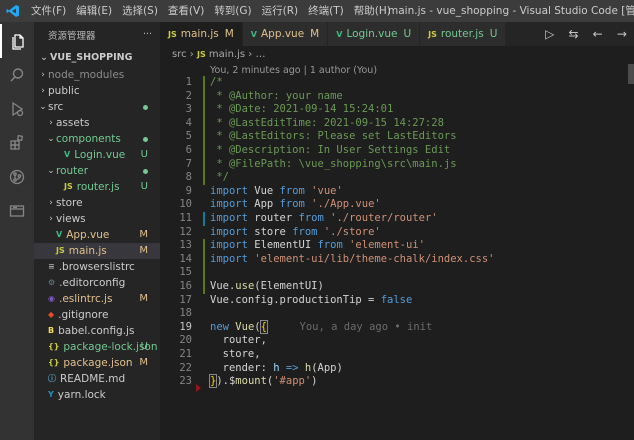 The image size is (634, 440). Describe the element at coordinates (573, 34) in the screenshot. I see `compare-changes-icon: ⇆` at that location.